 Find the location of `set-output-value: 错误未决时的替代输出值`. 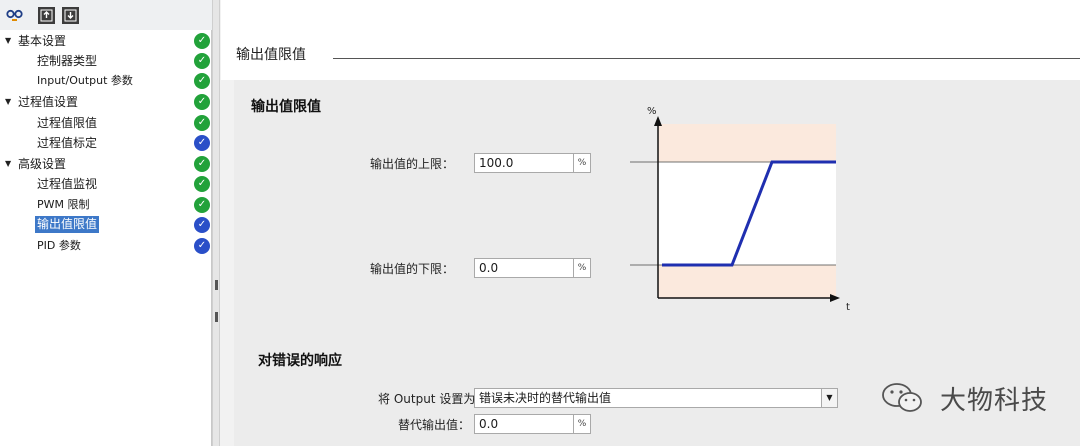

set-output-value: 错误未决时的替代输出值 is located at coordinates (545, 398).